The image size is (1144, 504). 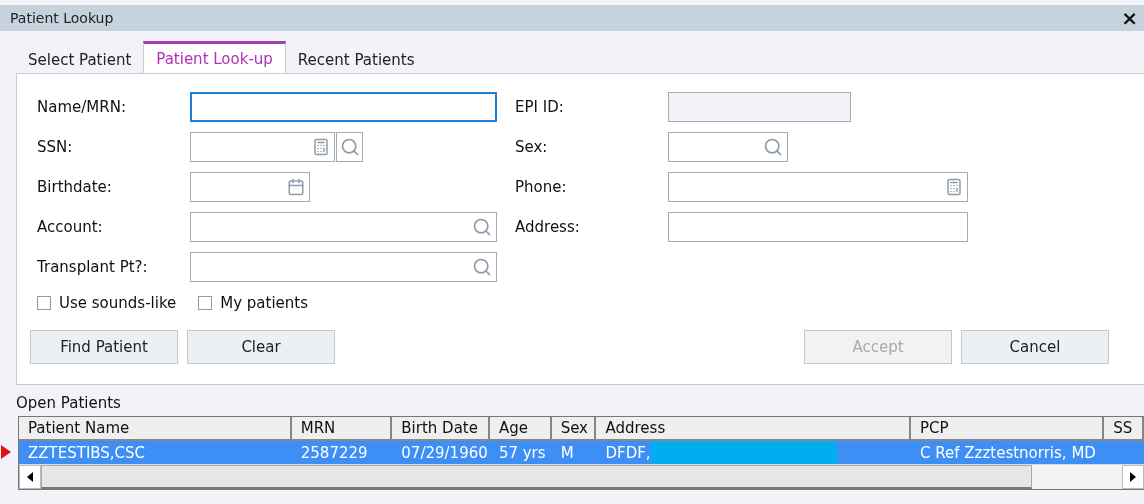 I want to click on tab: Recent Patients, so click(x=356, y=59).